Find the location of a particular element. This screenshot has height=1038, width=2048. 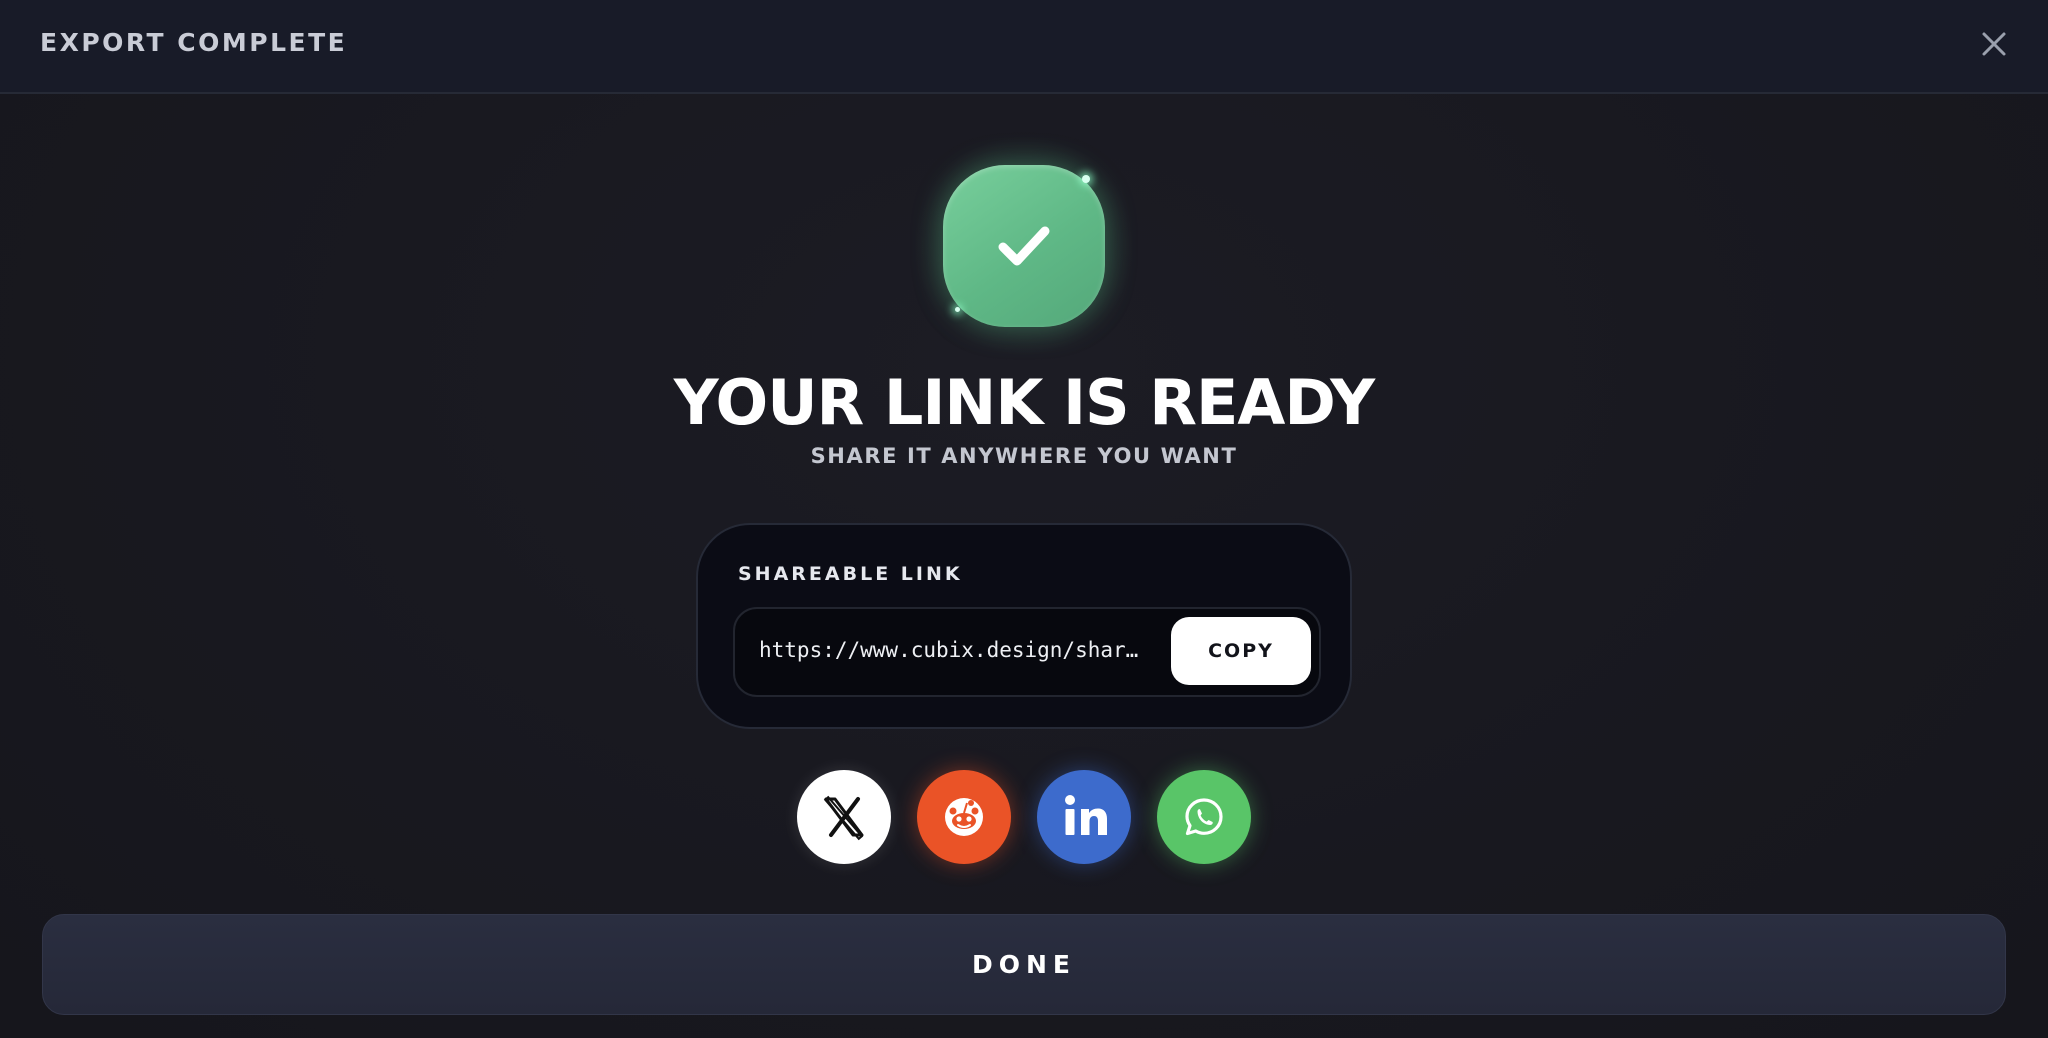

close-icon is located at coordinates (1994, 44).